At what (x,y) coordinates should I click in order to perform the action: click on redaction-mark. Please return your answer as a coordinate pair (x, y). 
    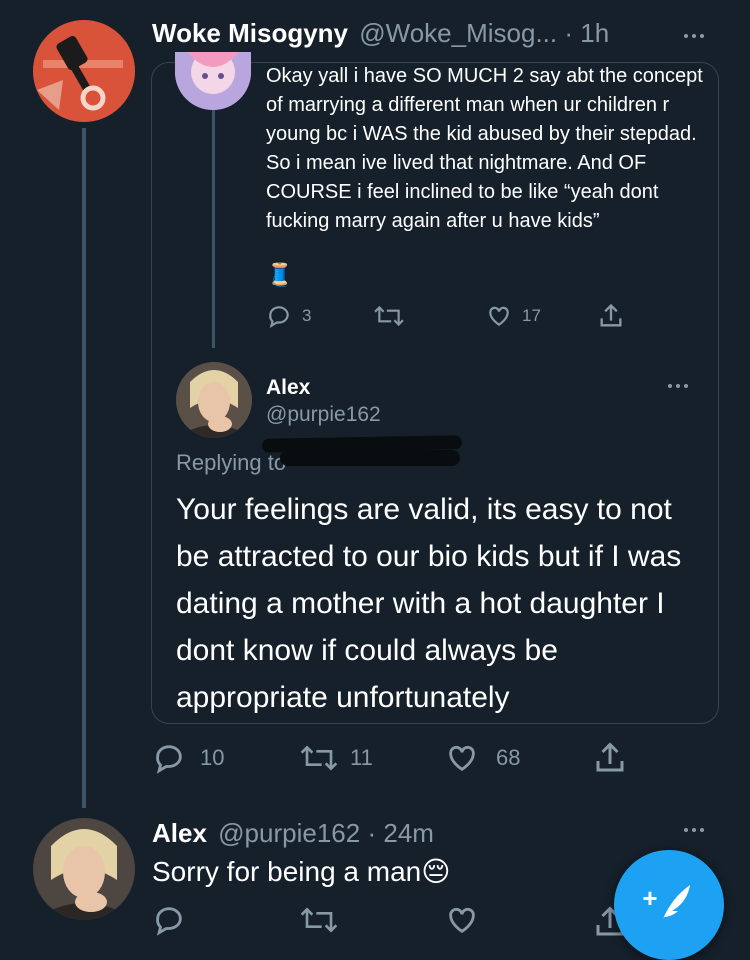
    Looking at the image, I should click on (370, 458).